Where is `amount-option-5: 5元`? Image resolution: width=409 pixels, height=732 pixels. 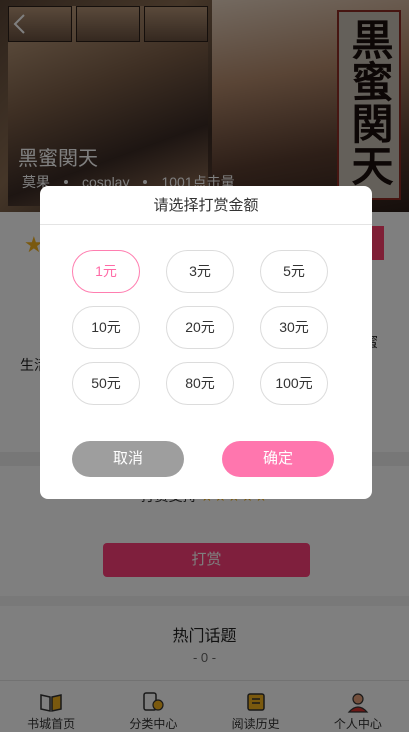
amount-option-5: 5元 is located at coordinates (294, 271).